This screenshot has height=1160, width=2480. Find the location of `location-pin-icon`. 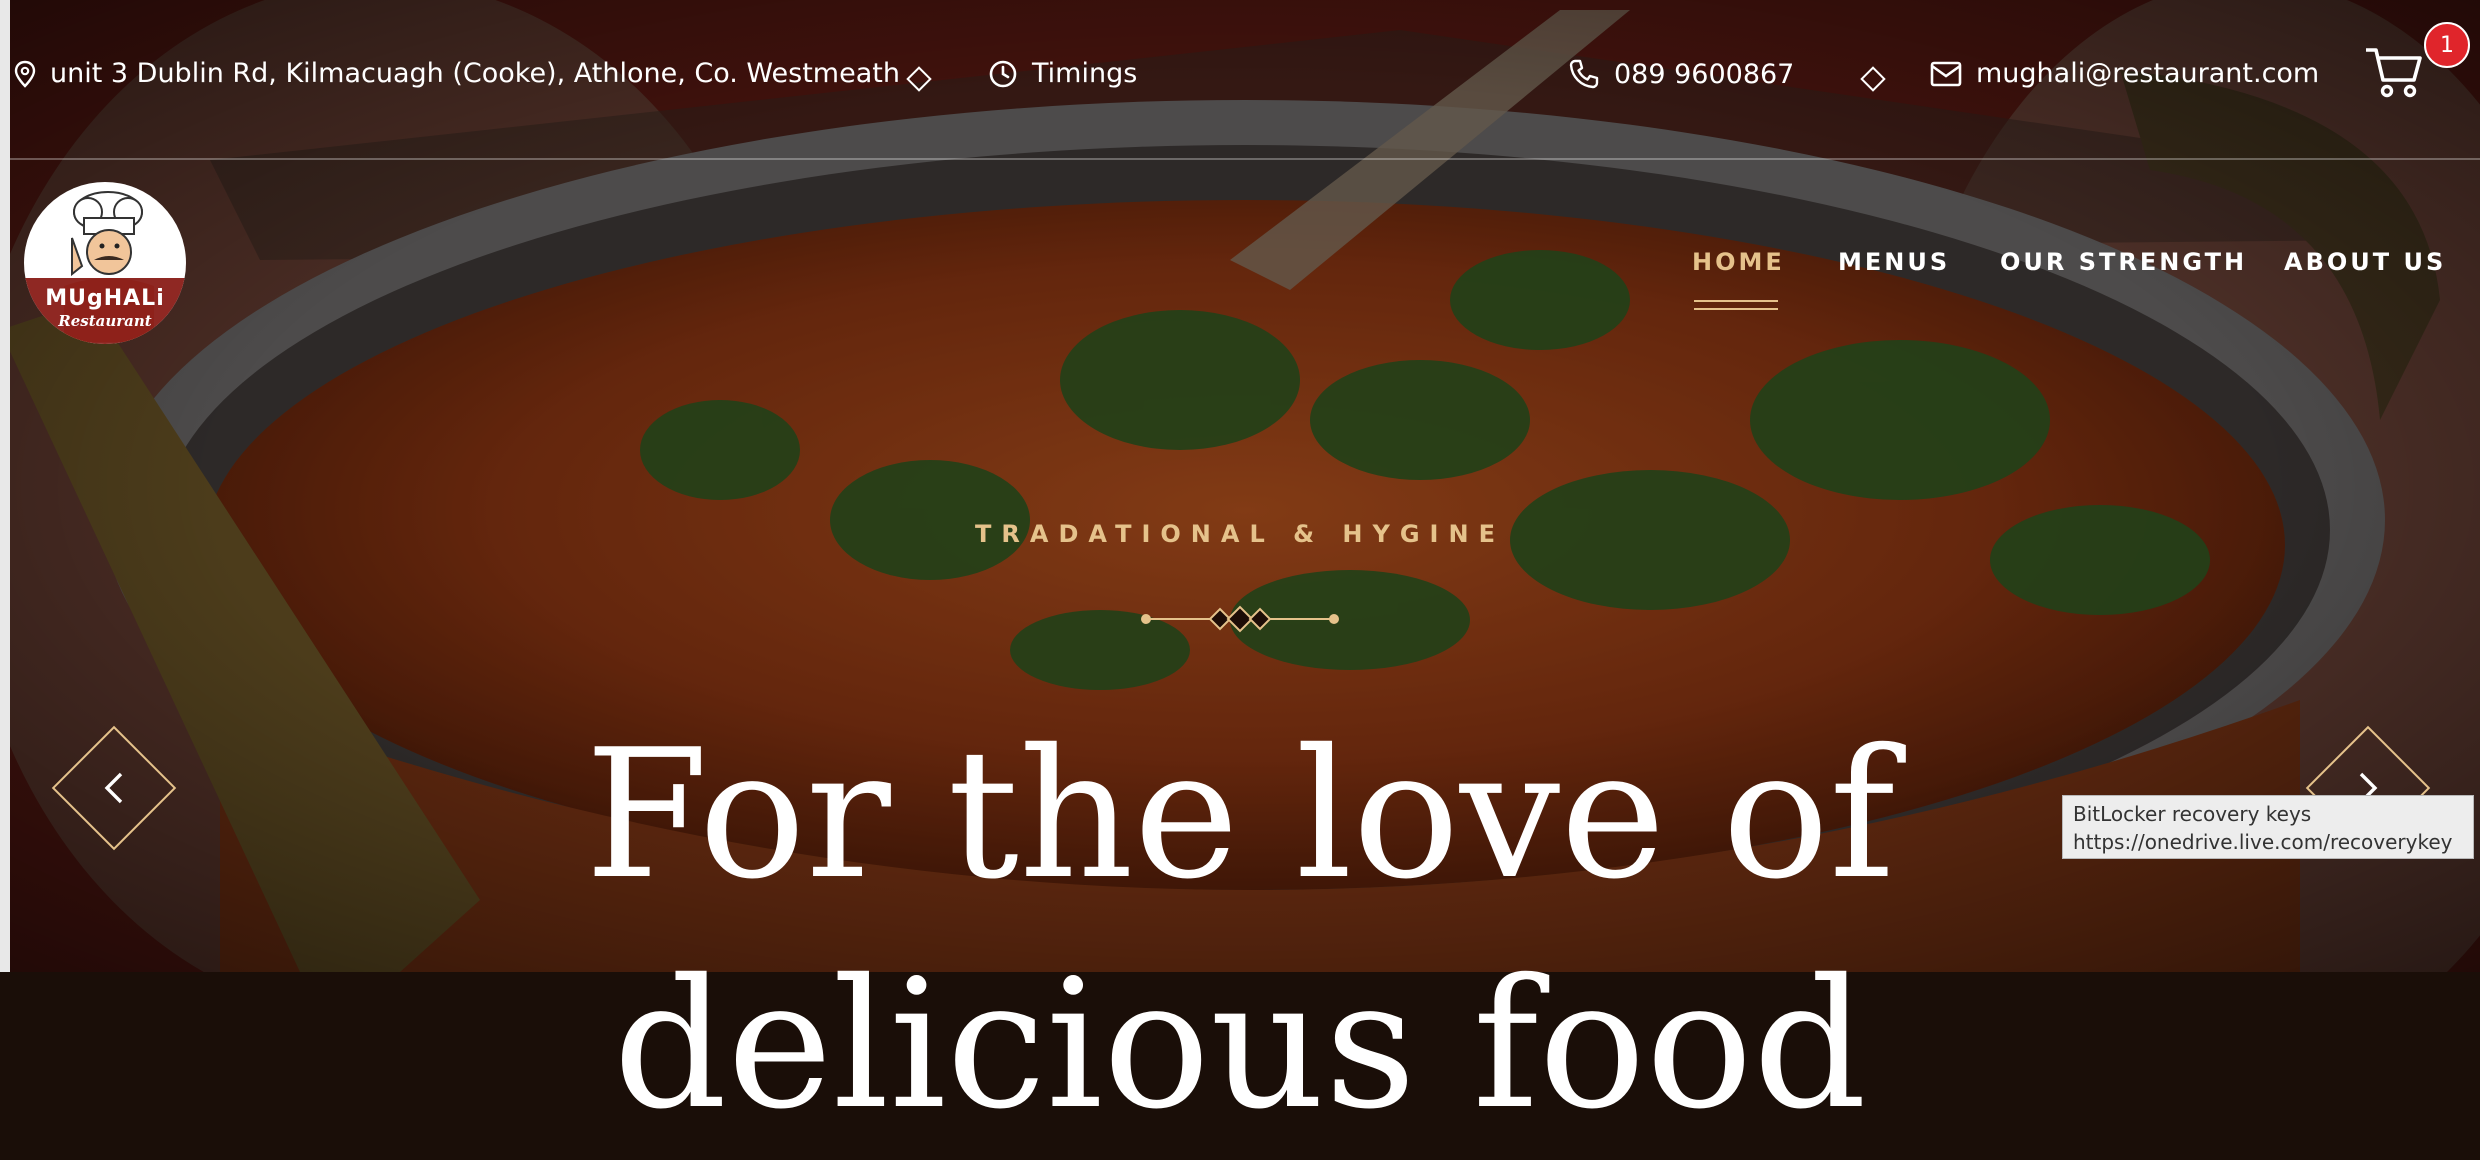

location-pin-icon is located at coordinates (25, 74).